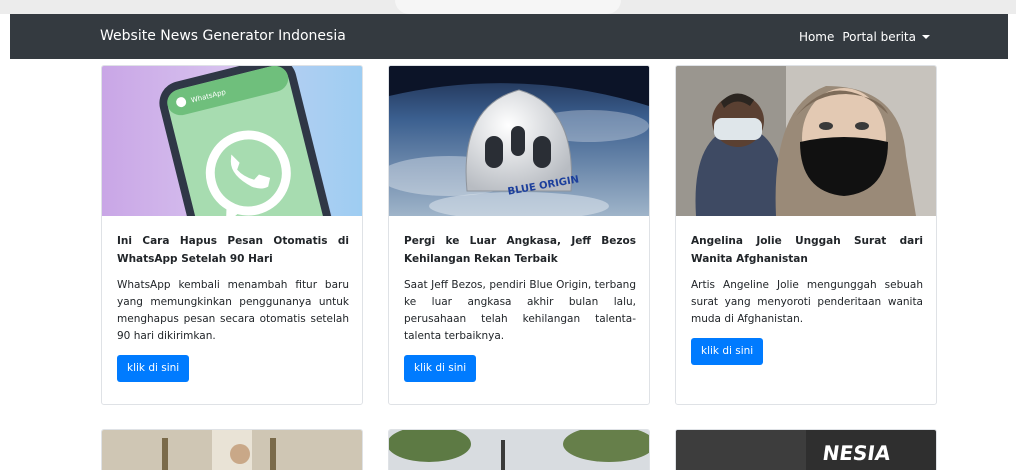  I want to click on row2-image-3: NESIA, so click(806, 450).